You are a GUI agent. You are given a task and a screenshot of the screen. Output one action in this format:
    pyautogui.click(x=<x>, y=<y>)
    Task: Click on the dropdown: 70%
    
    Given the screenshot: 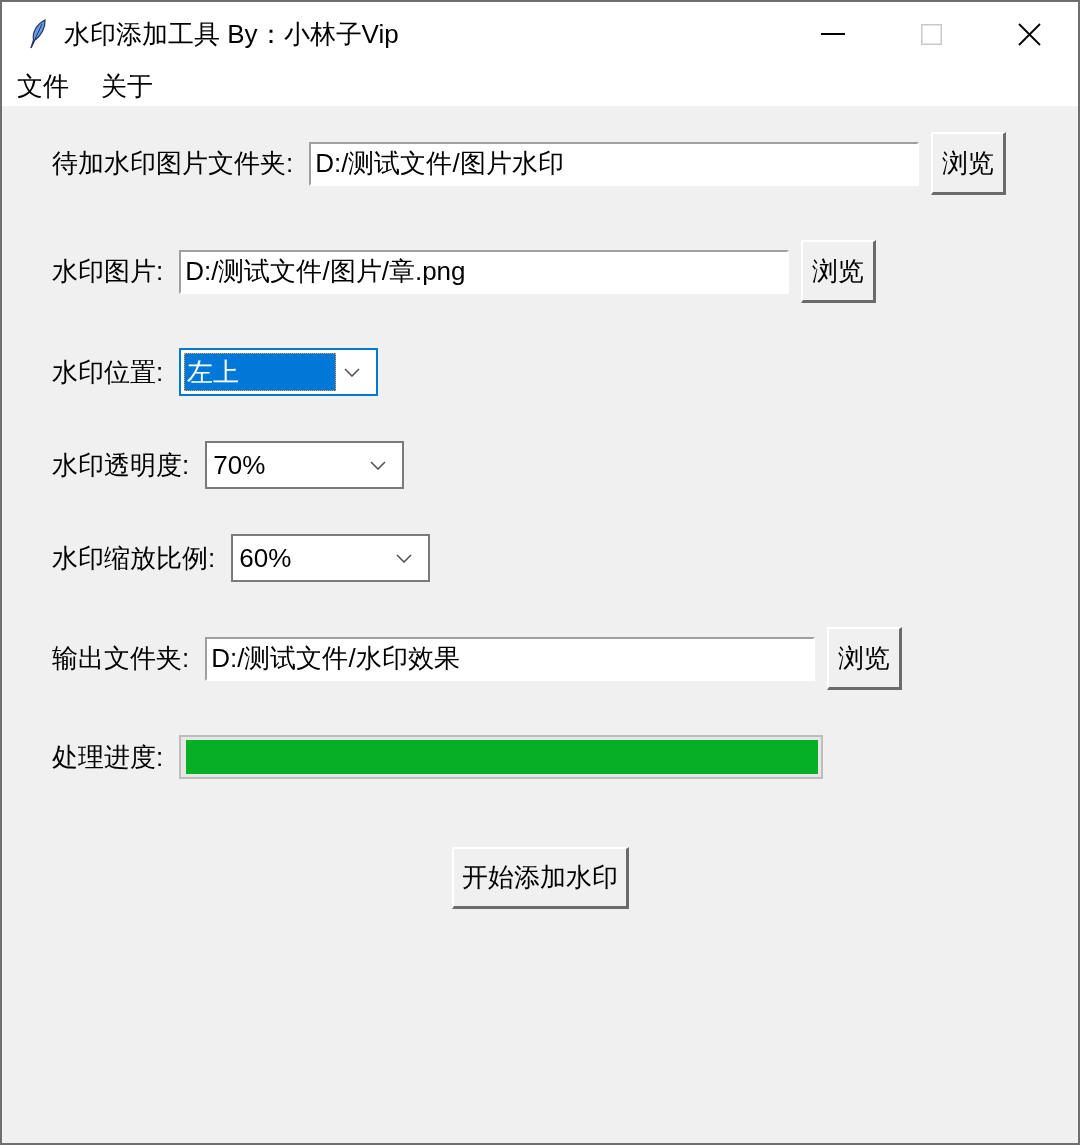 What is the action you would take?
    pyautogui.click(x=305, y=465)
    